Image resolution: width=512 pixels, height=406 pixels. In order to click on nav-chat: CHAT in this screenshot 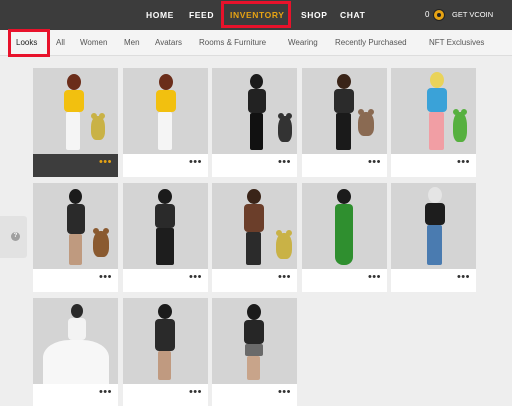, I will do `click(352, 15)`.